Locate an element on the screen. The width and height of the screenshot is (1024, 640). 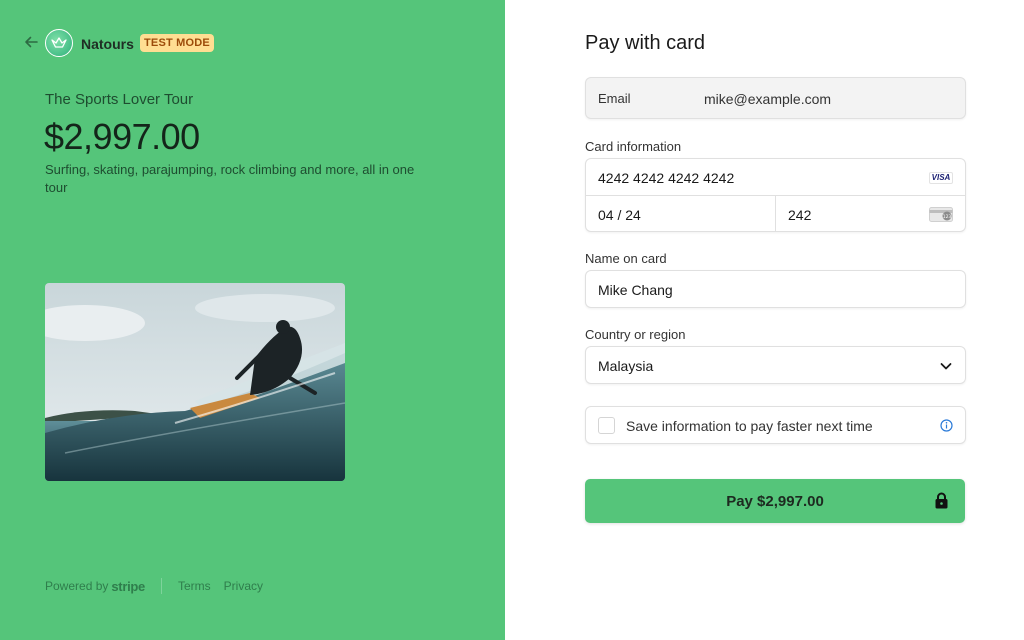
lock-icon is located at coordinates (941, 500).